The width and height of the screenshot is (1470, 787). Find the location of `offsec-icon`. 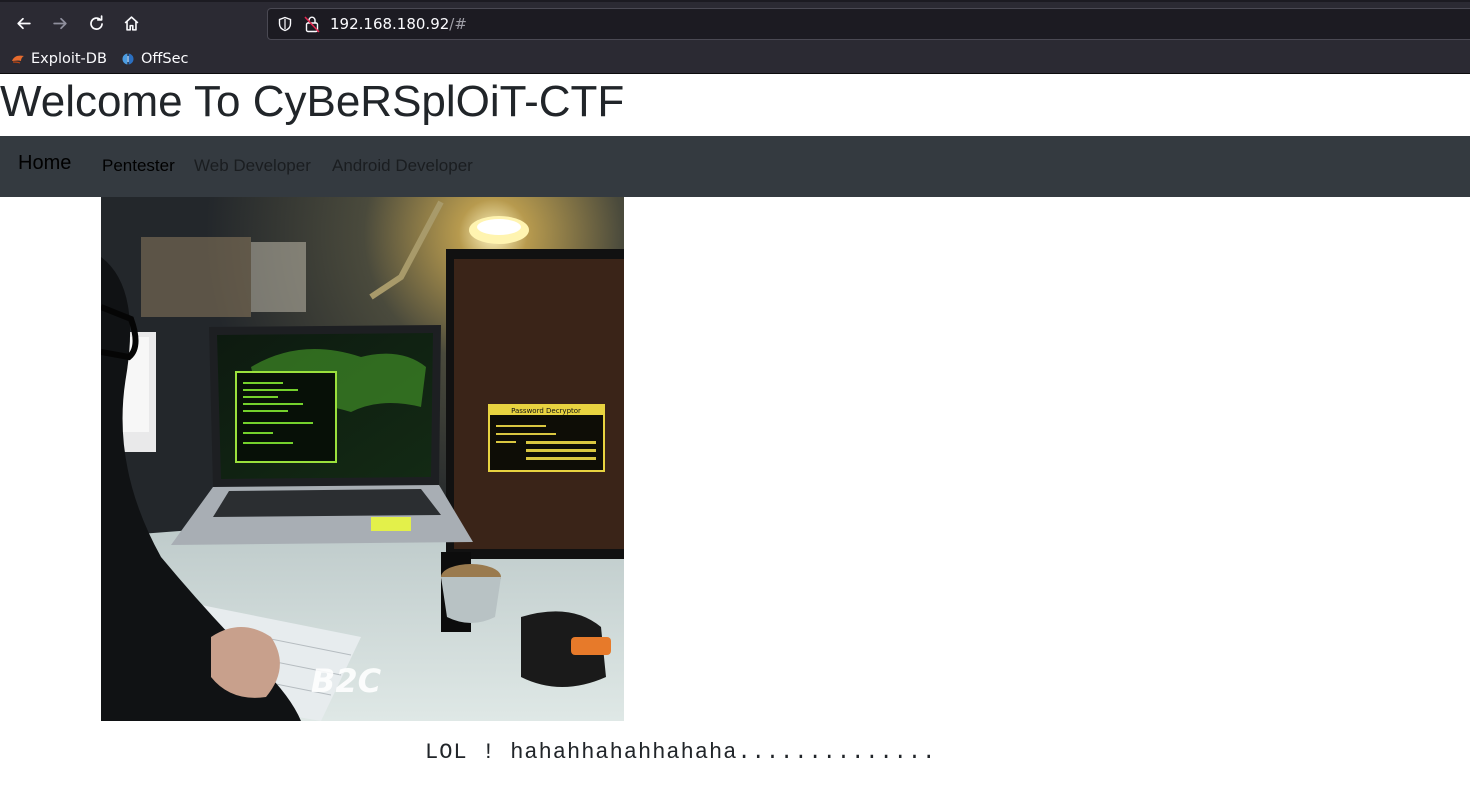

offsec-icon is located at coordinates (128, 59).